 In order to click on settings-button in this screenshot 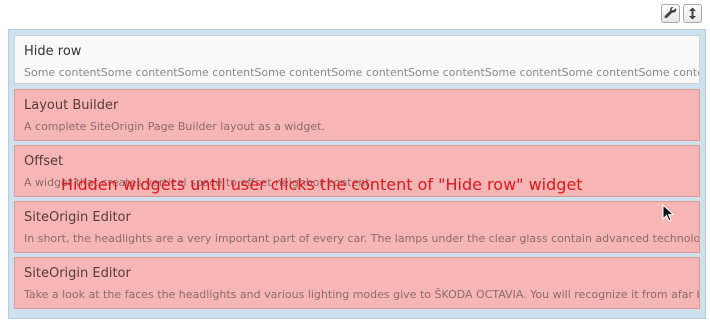, I will do `click(670, 13)`.